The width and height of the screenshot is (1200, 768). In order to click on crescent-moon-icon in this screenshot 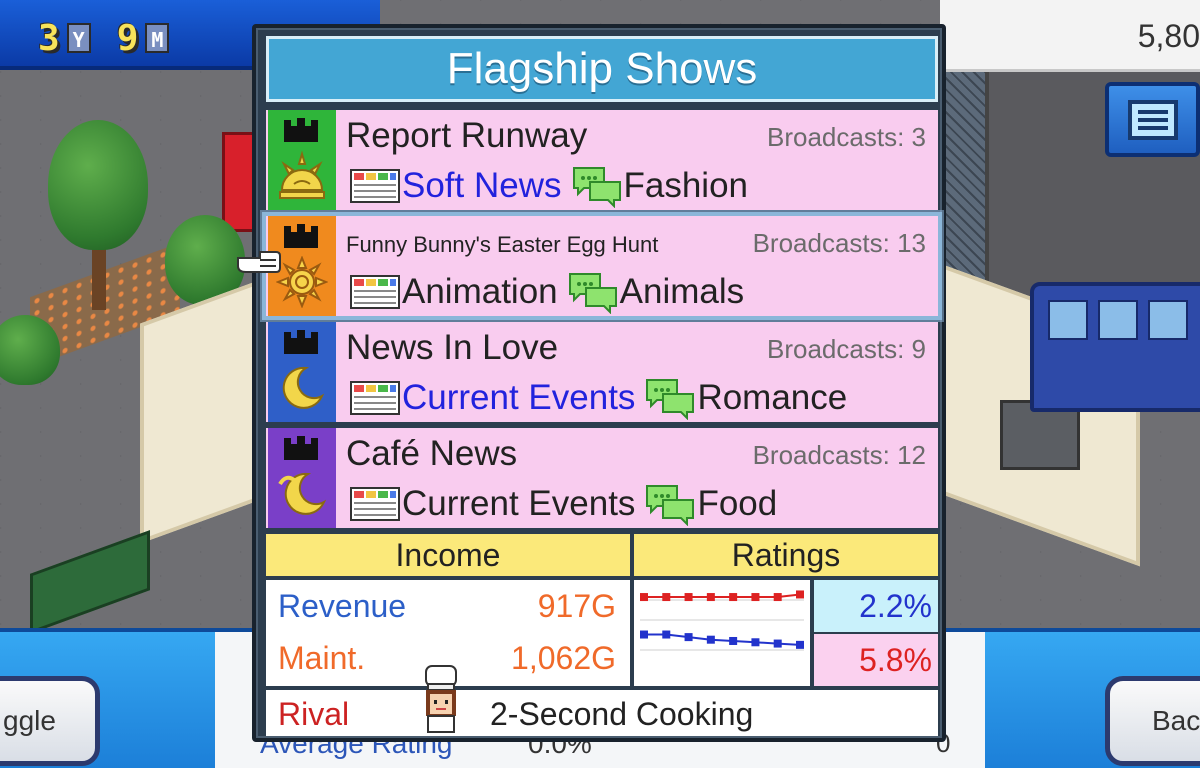, I will do `click(303, 387)`.